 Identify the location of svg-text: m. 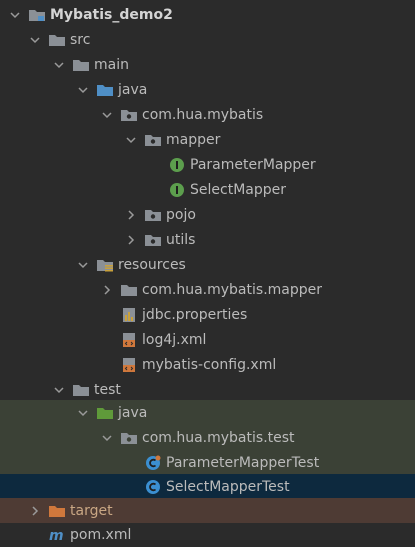
(56, 535).